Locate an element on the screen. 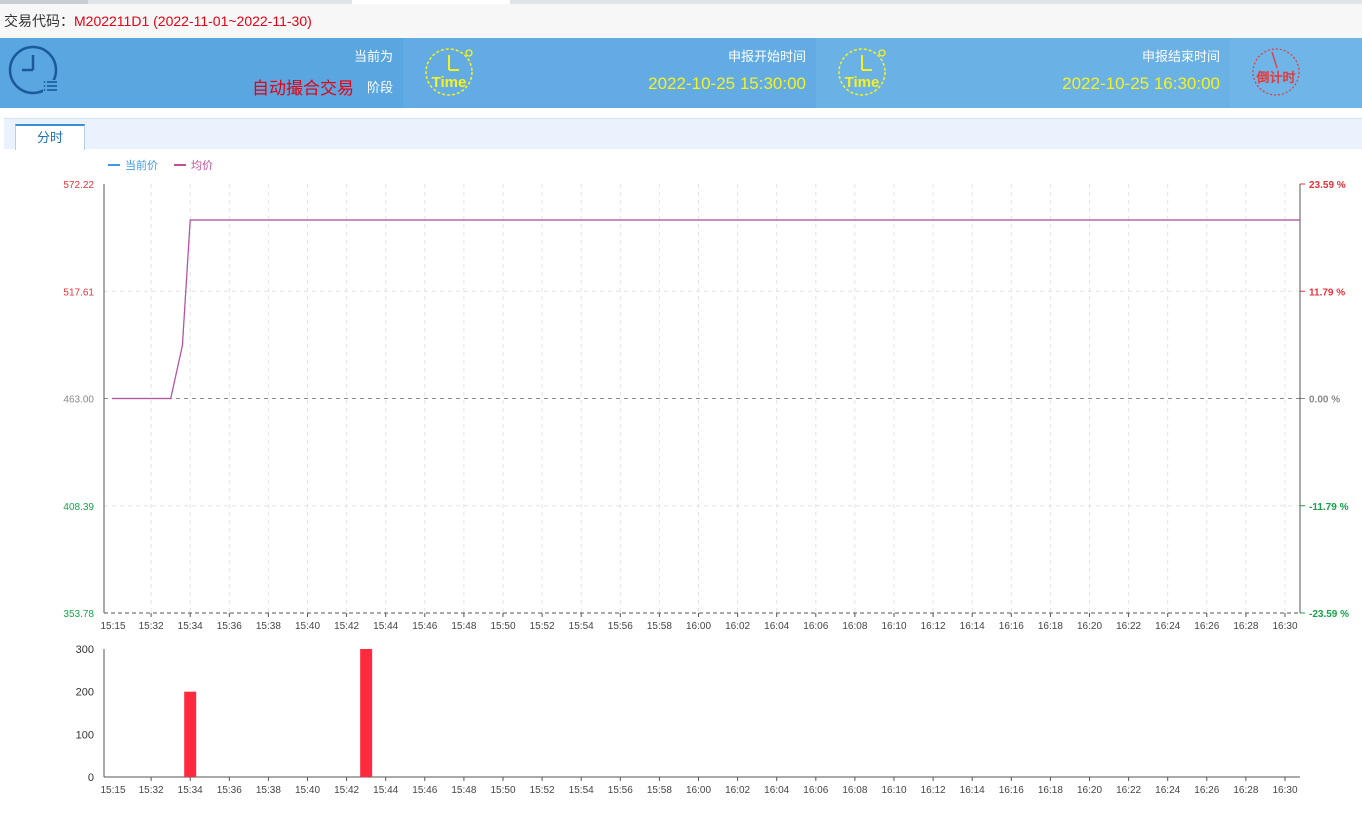 This screenshot has width=1362, height=813. x-tick-label: 16:08 is located at coordinates (854, 626).